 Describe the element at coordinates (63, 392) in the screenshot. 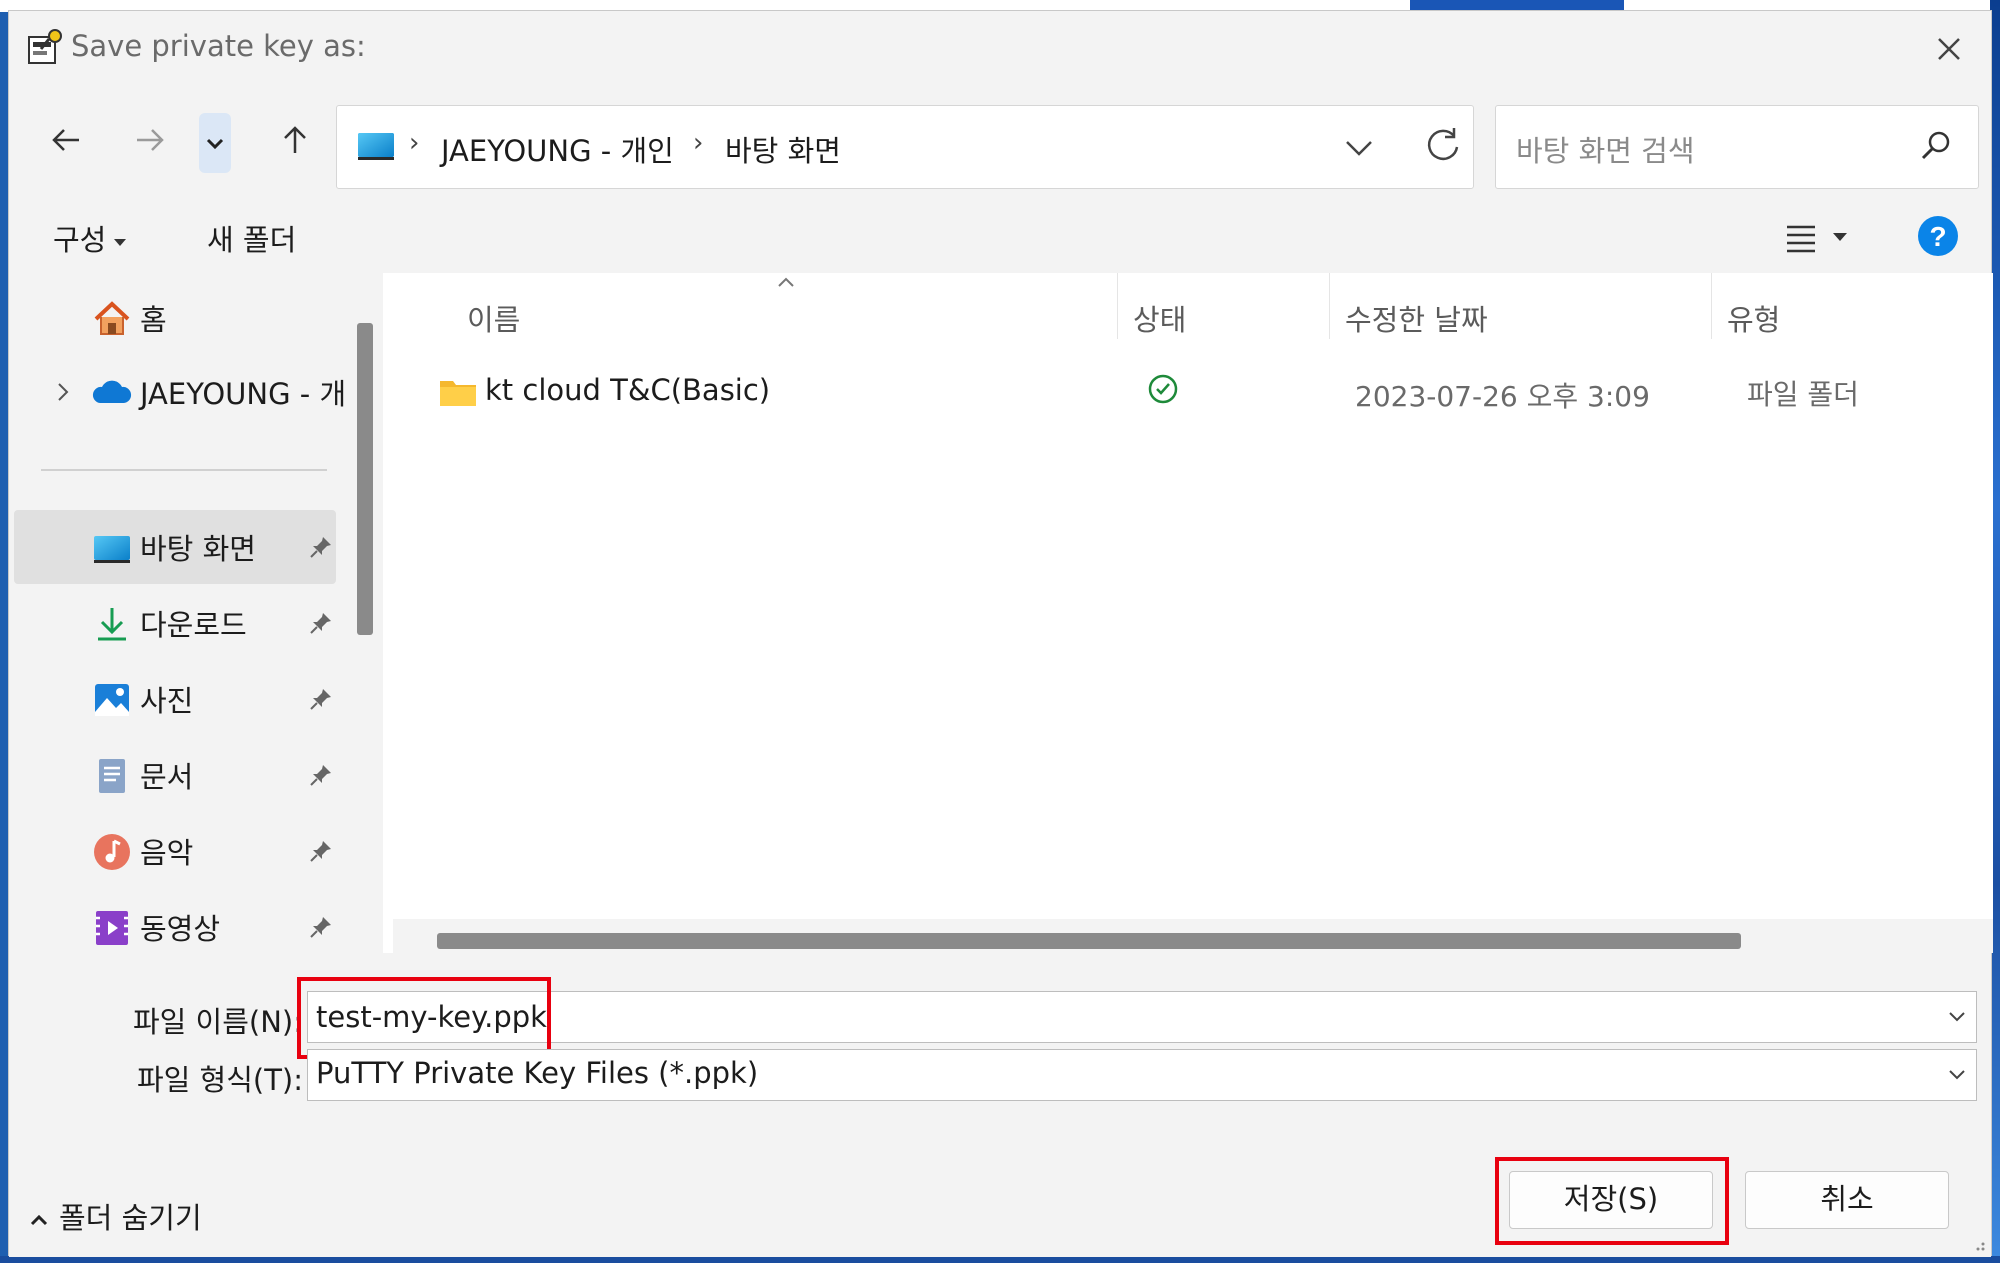

I see `chevron-right-icon` at that location.